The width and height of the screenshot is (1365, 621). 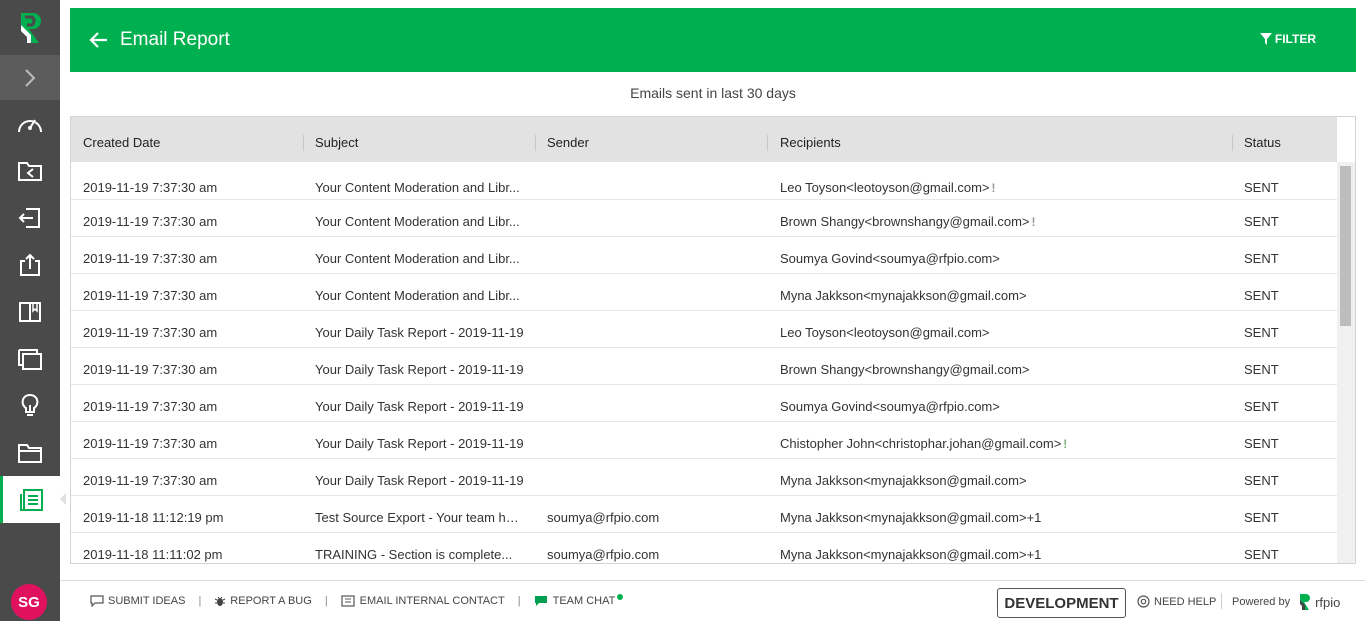 I want to click on column-header-status: Status, so click(x=1284, y=139).